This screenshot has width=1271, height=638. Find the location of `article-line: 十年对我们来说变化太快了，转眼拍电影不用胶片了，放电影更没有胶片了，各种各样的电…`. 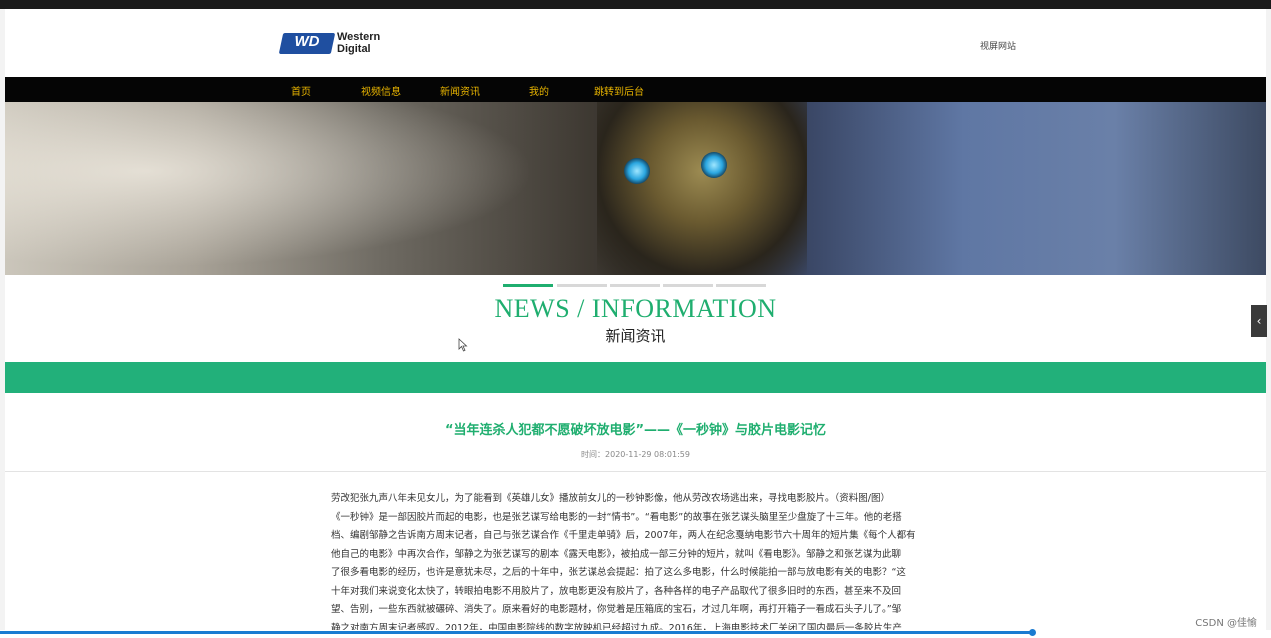

article-line: 十年对我们来说变化太快了，转眼拍电影不用胶片了，放电影更没有胶片了，各种各样的电… is located at coordinates (636, 592).